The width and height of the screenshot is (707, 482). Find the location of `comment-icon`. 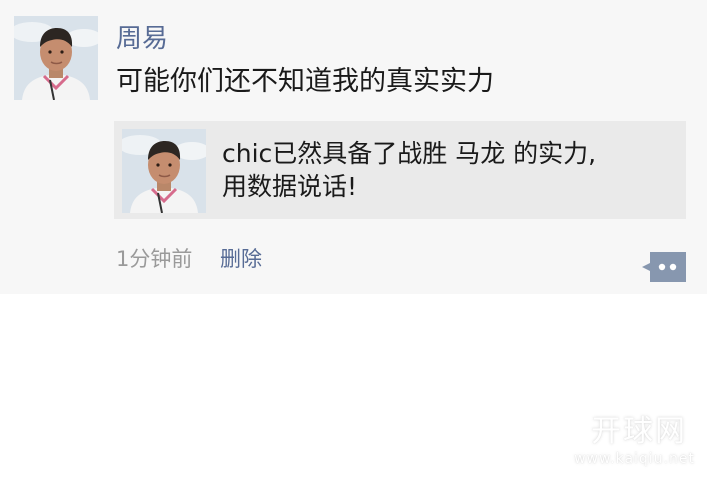

comment-icon is located at coordinates (664, 267).